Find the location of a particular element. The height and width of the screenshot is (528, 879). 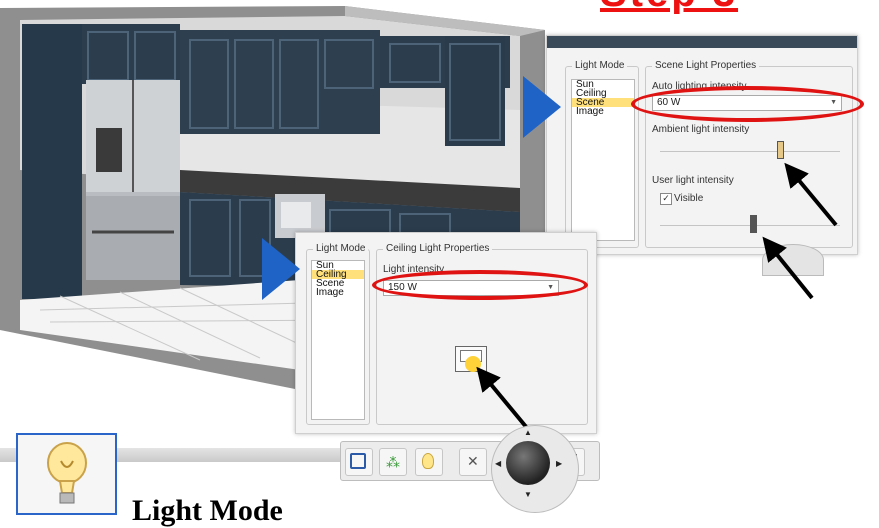

light-mode-icon-box is located at coordinates (66, 474).